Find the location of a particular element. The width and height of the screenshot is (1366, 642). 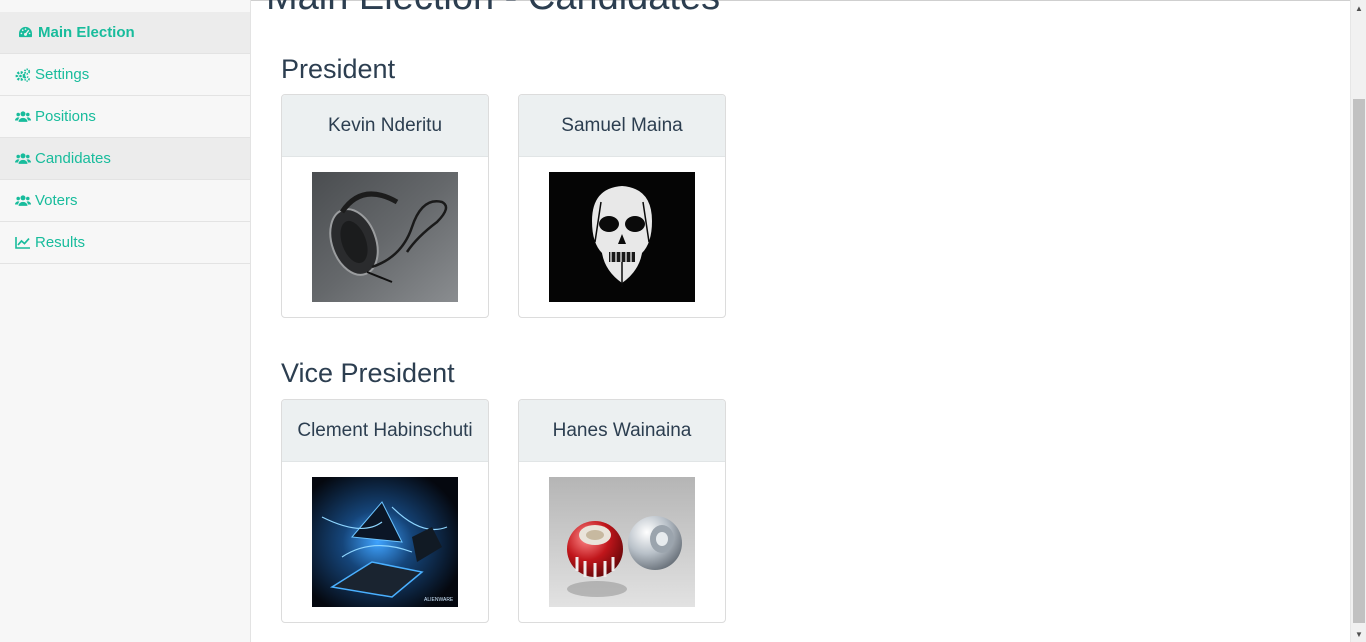

candidate-card: Hanes Wainaina is located at coordinates (622, 511).